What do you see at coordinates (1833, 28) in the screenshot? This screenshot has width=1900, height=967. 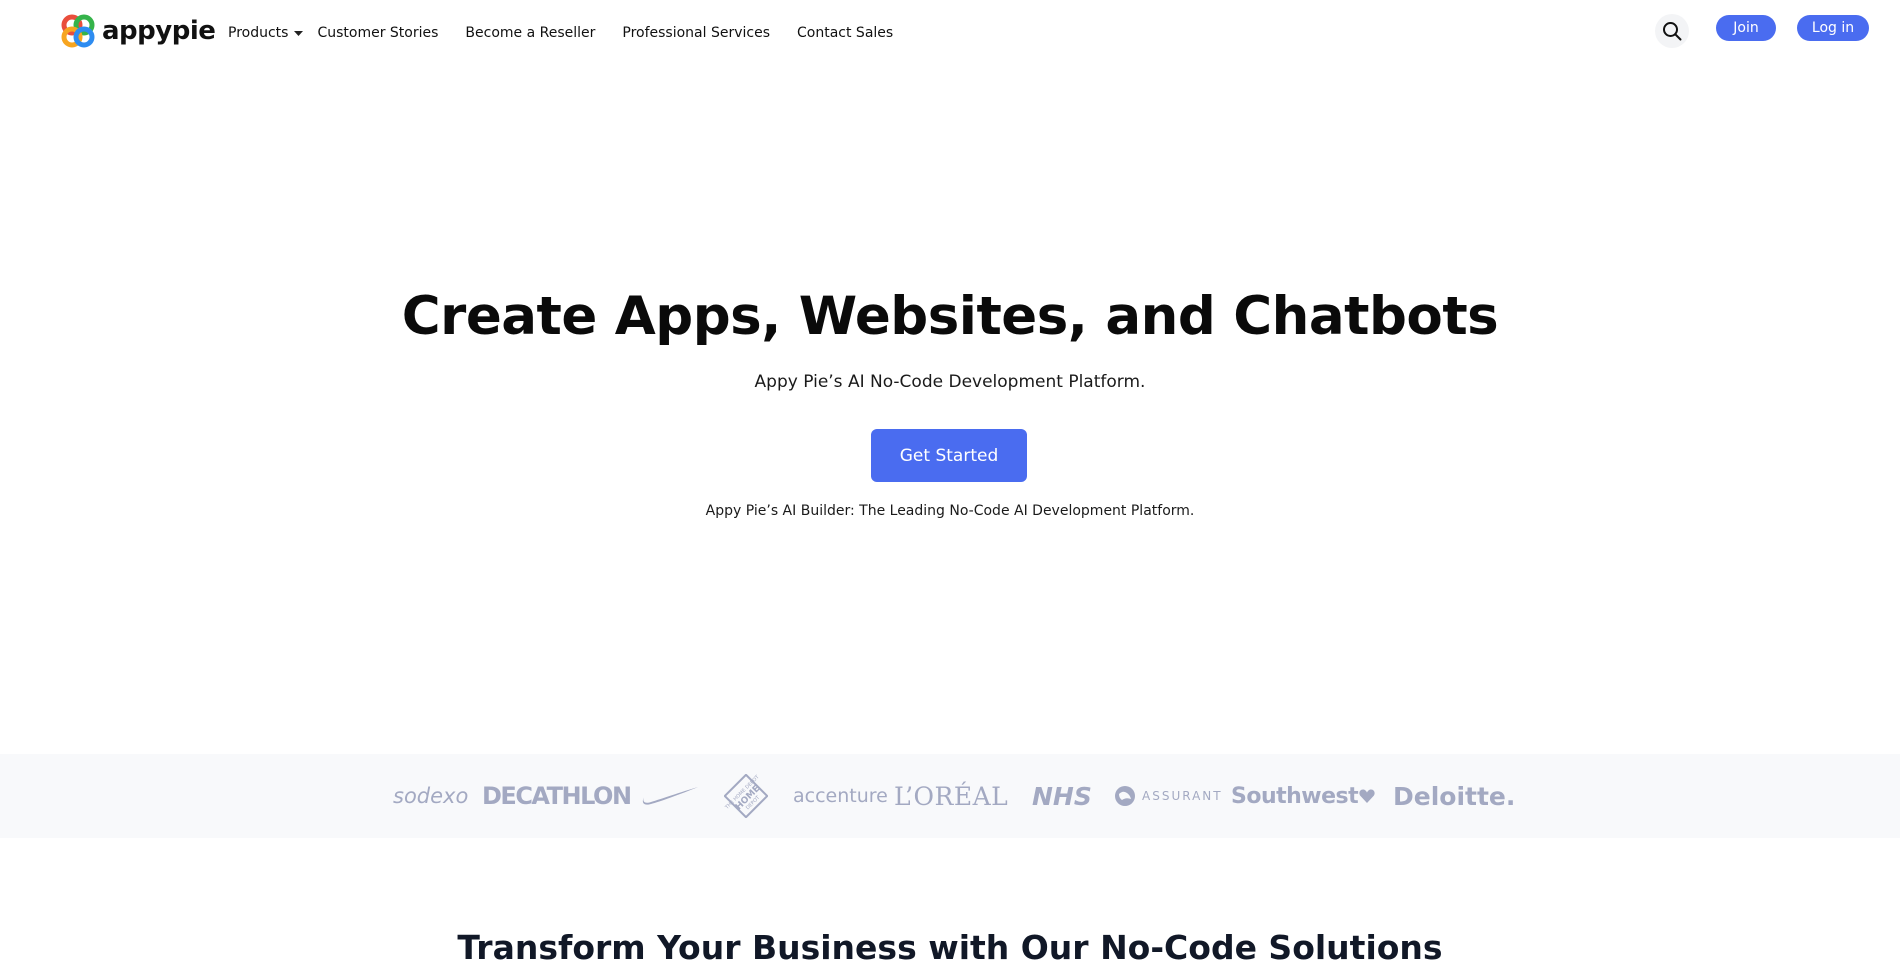 I see `login-button: Log in` at bounding box center [1833, 28].